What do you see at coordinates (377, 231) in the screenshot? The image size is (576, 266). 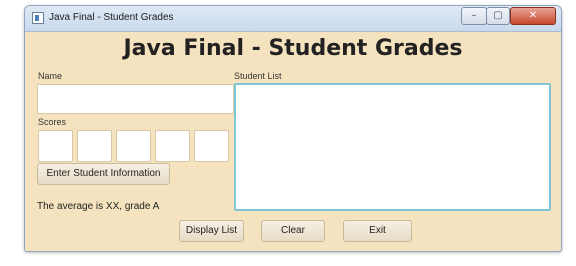 I see `exit-button: Exit` at bounding box center [377, 231].